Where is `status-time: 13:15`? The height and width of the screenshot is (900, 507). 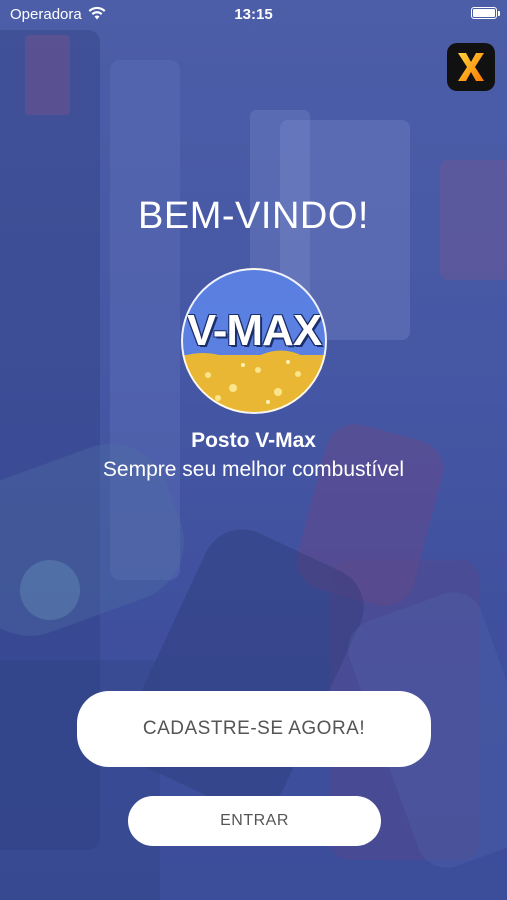 status-time: 13:15 is located at coordinates (253, 14).